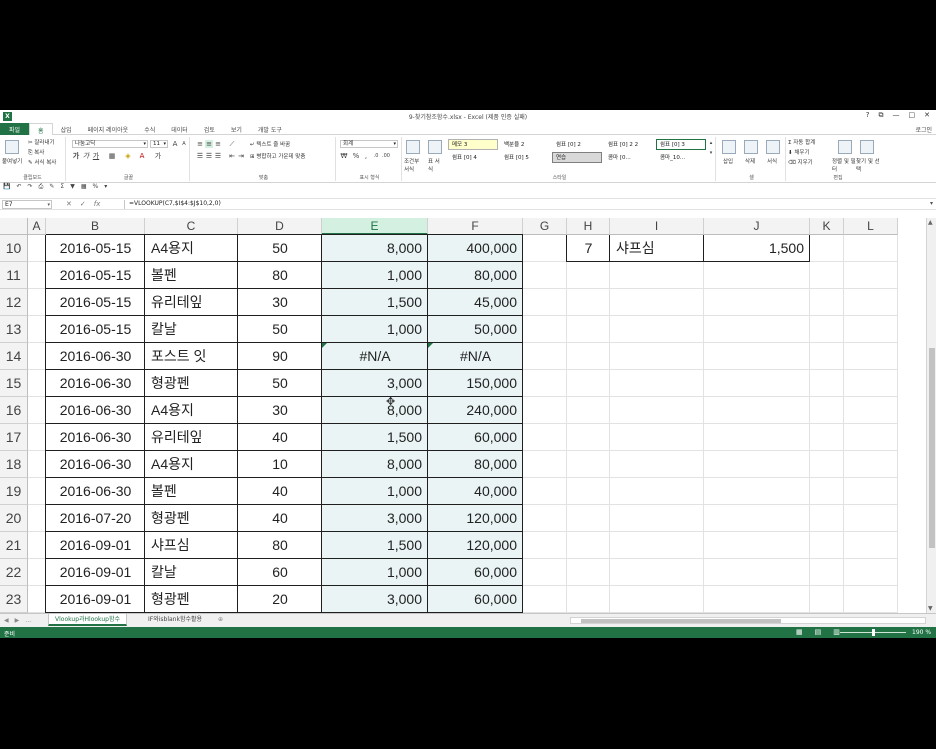 Image resolution: width=936 pixels, height=749 pixels. What do you see at coordinates (12, 147) in the screenshot?
I see `paste-icon` at bounding box center [12, 147].